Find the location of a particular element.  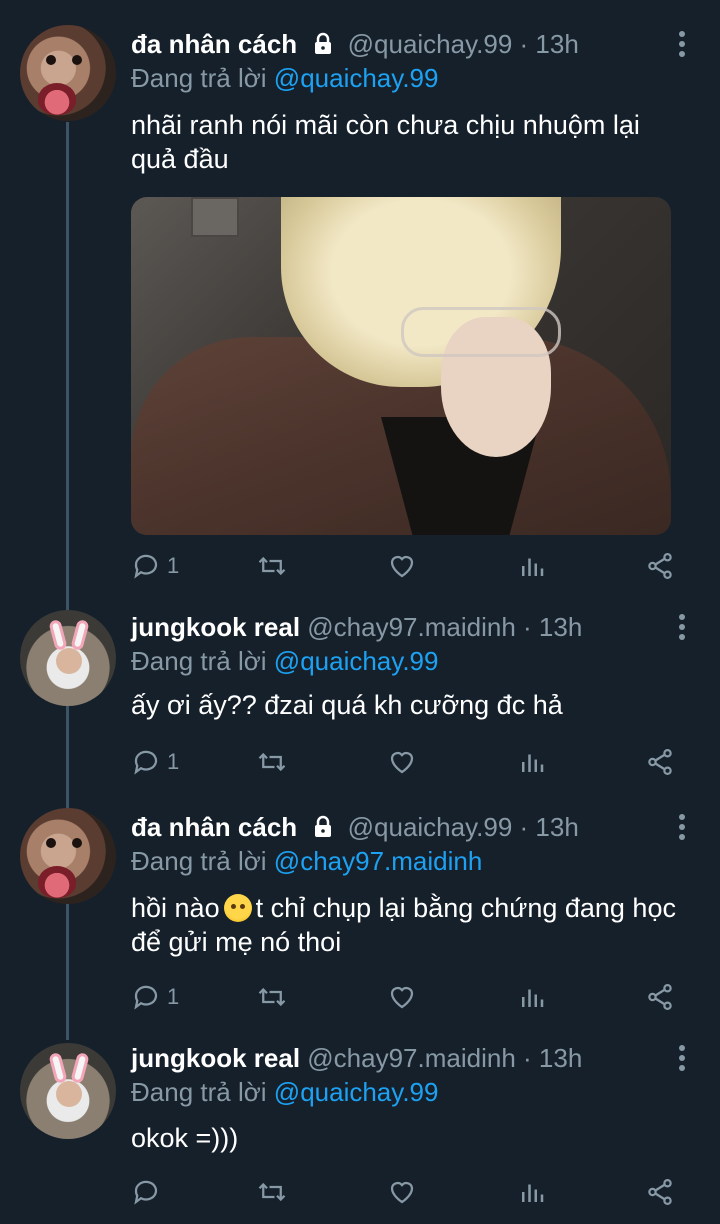

tweet-text-start: hồi nào is located at coordinates (175, 908).